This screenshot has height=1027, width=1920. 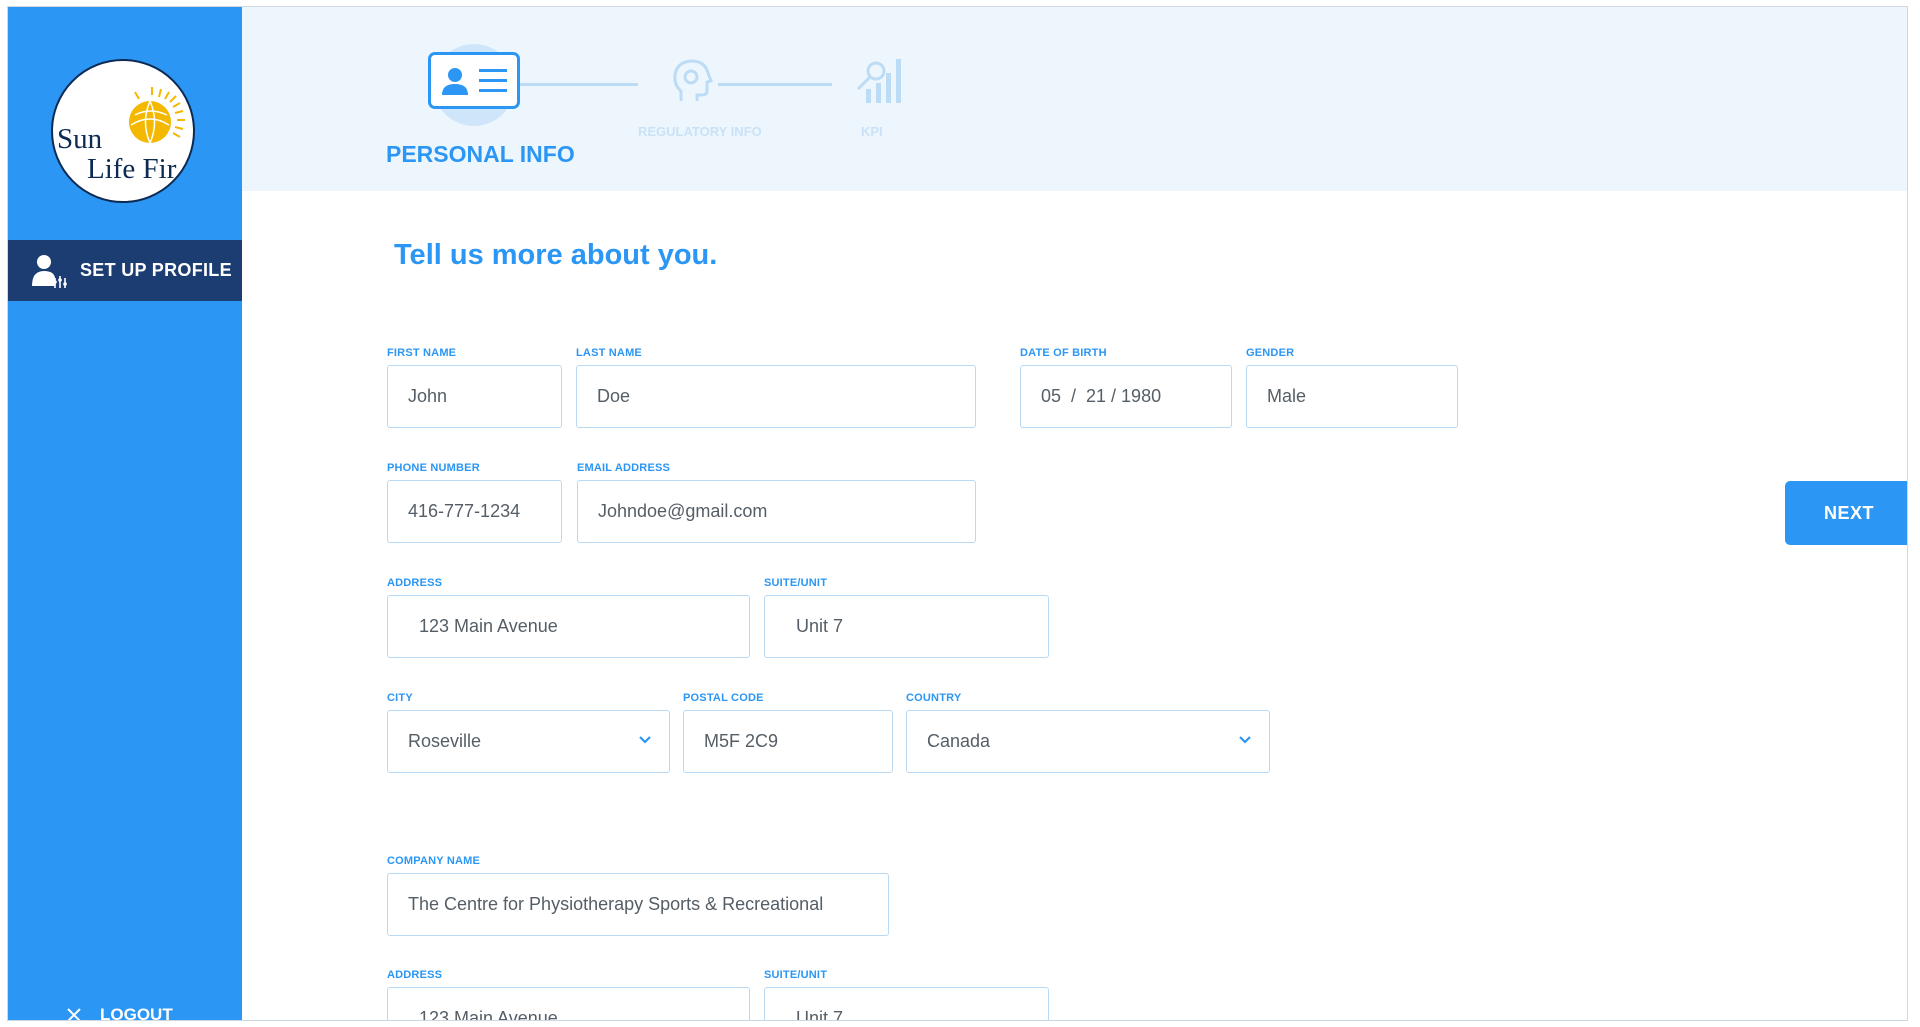 I want to click on company-suite-label: SUITE/UNIT, so click(x=796, y=975).